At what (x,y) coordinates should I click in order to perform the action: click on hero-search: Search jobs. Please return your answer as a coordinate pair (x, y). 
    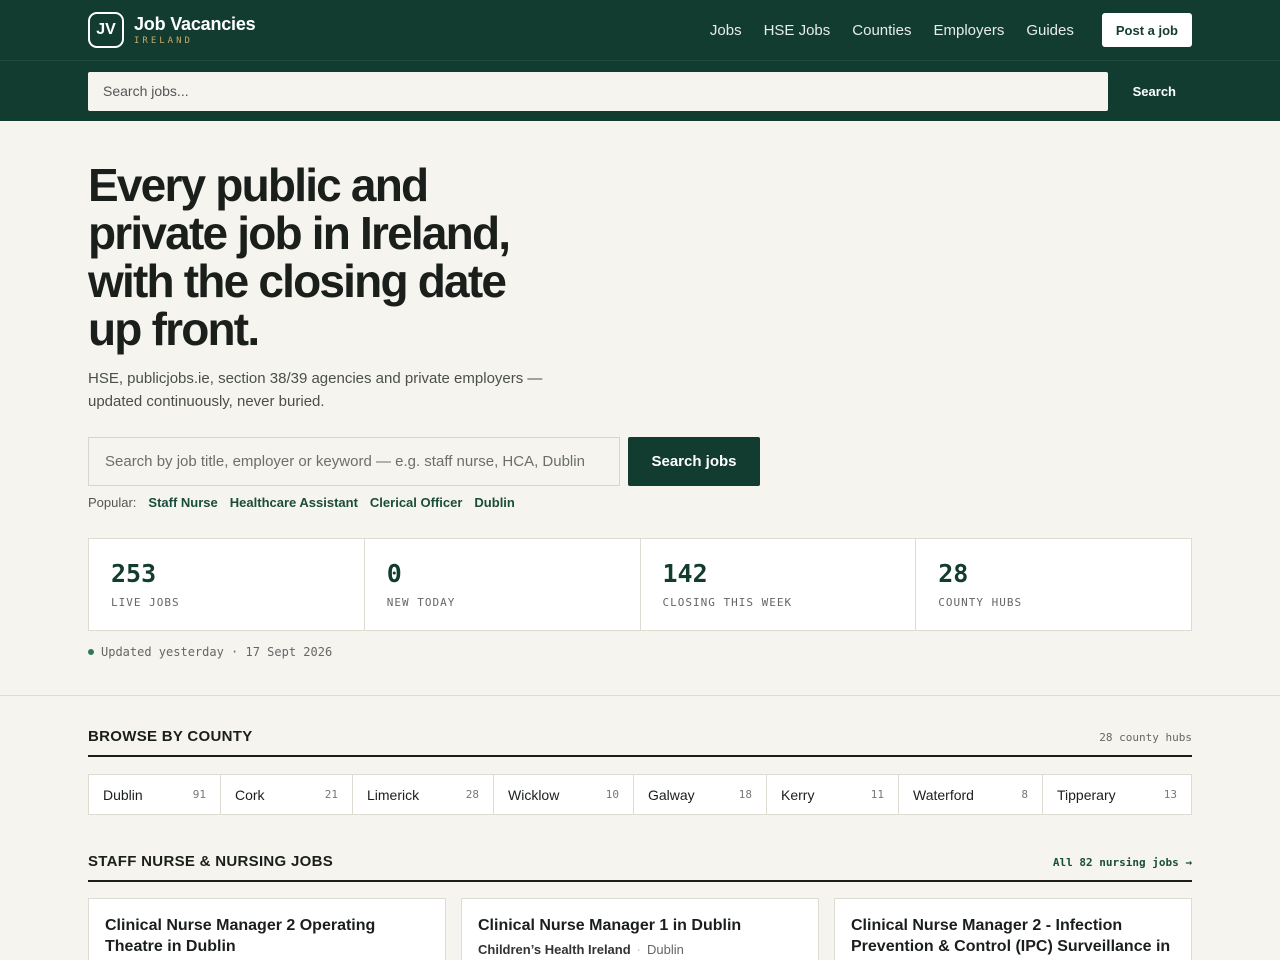
    Looking at the image, I should click on (640, 461).